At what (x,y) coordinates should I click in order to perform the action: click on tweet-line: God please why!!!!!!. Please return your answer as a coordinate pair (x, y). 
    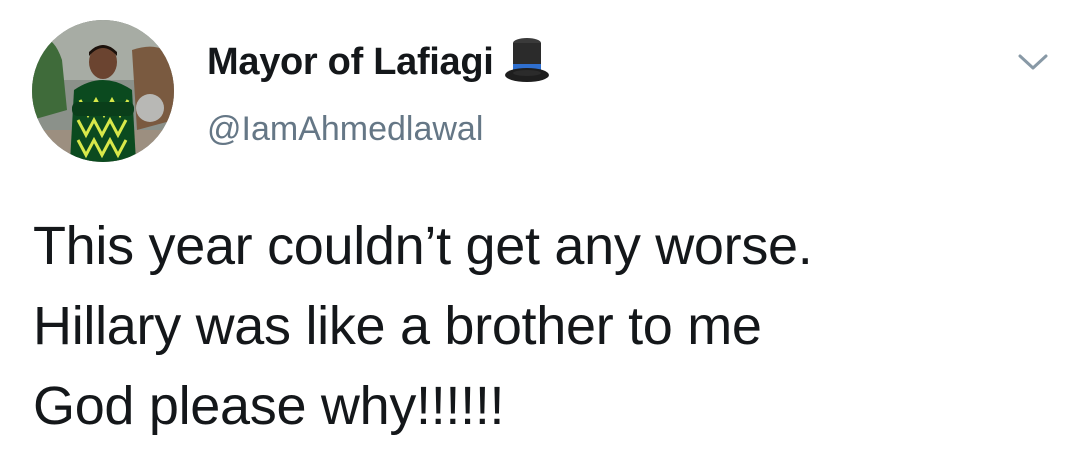
    Looking at the image, I should click on (269, 406).